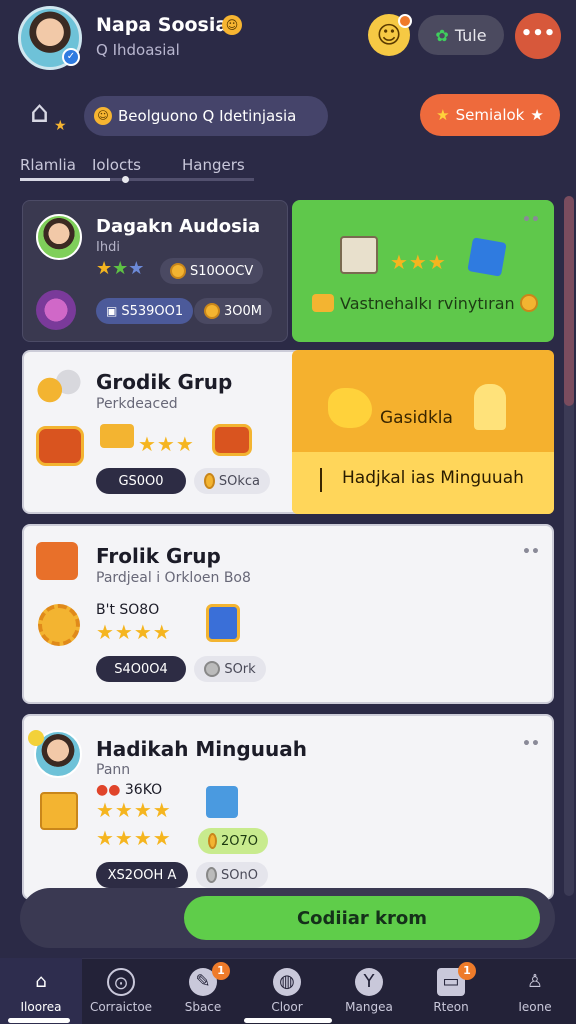 The height and width of the screenshot is (1024, 576). I want to click on group-pill-a-label: S4O0O4, so click(141, 669).